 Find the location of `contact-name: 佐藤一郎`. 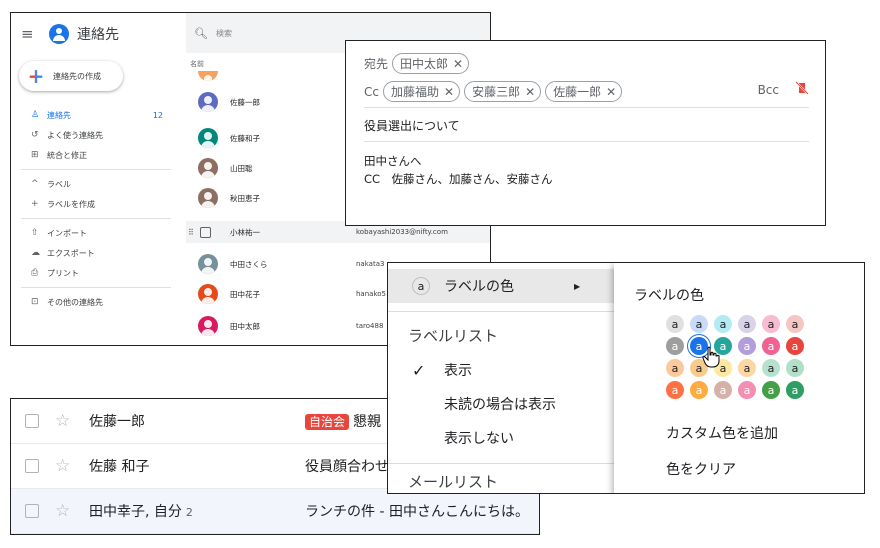

contact-name: 佐藤一郎 is located at coordinates (245, 102).